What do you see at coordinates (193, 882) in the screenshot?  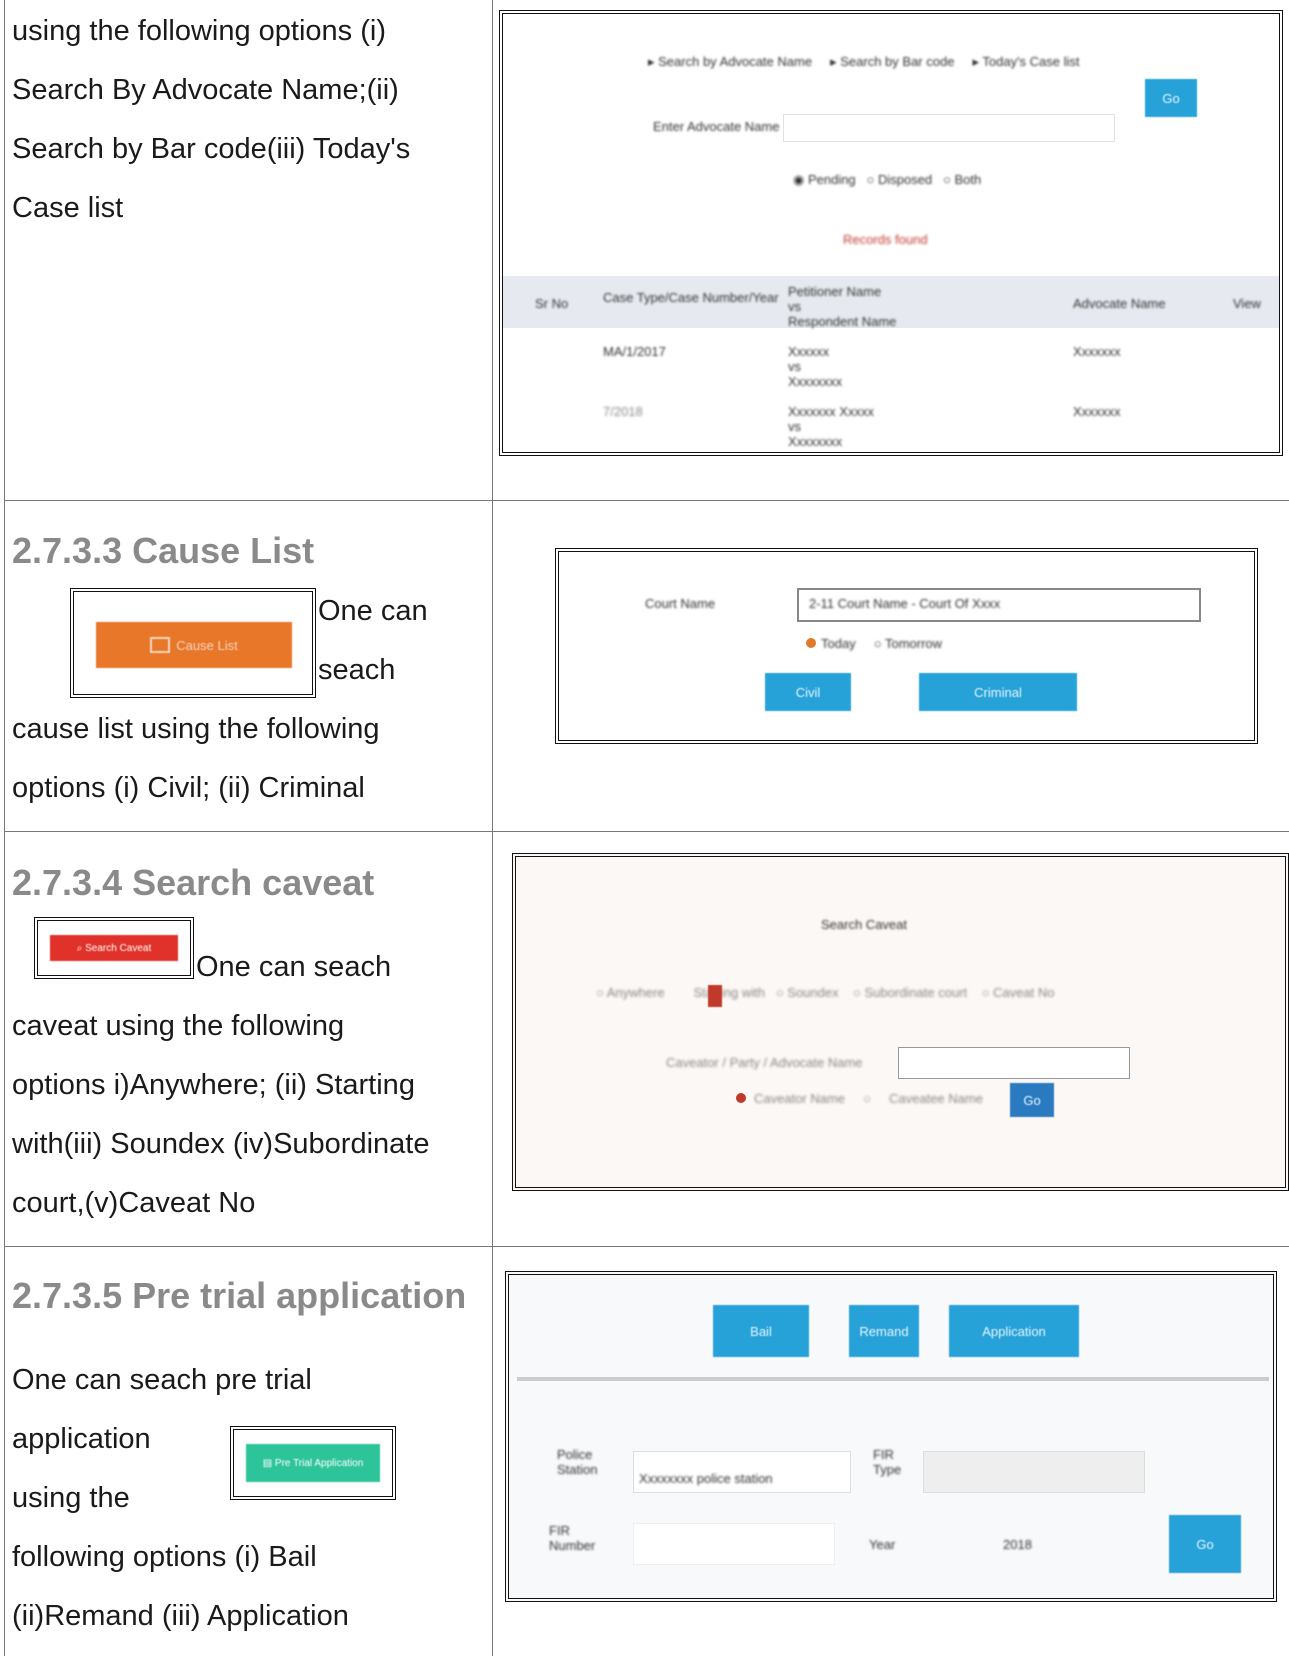 I see `search-caveat-heading: 2.7.3.4 Search caveat` at bounding box center [193, 882].